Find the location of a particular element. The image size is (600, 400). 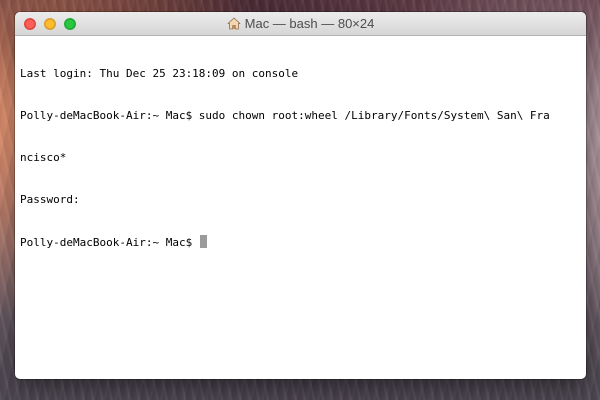

terminal-line-command-wrap: ncisco* is located at coordinates (43, 157).